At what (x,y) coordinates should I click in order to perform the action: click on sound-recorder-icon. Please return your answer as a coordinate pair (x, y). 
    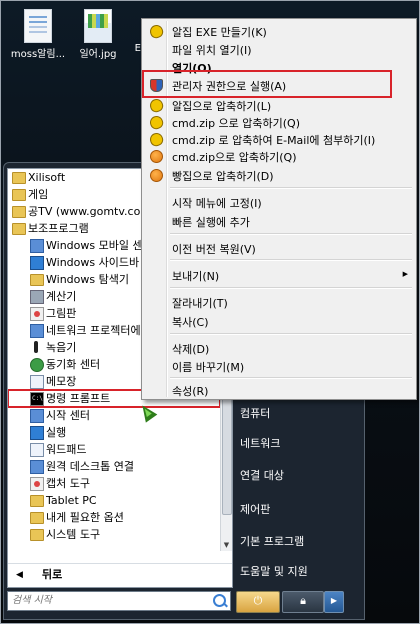
    Looking at the image, I should click on (36, 347).